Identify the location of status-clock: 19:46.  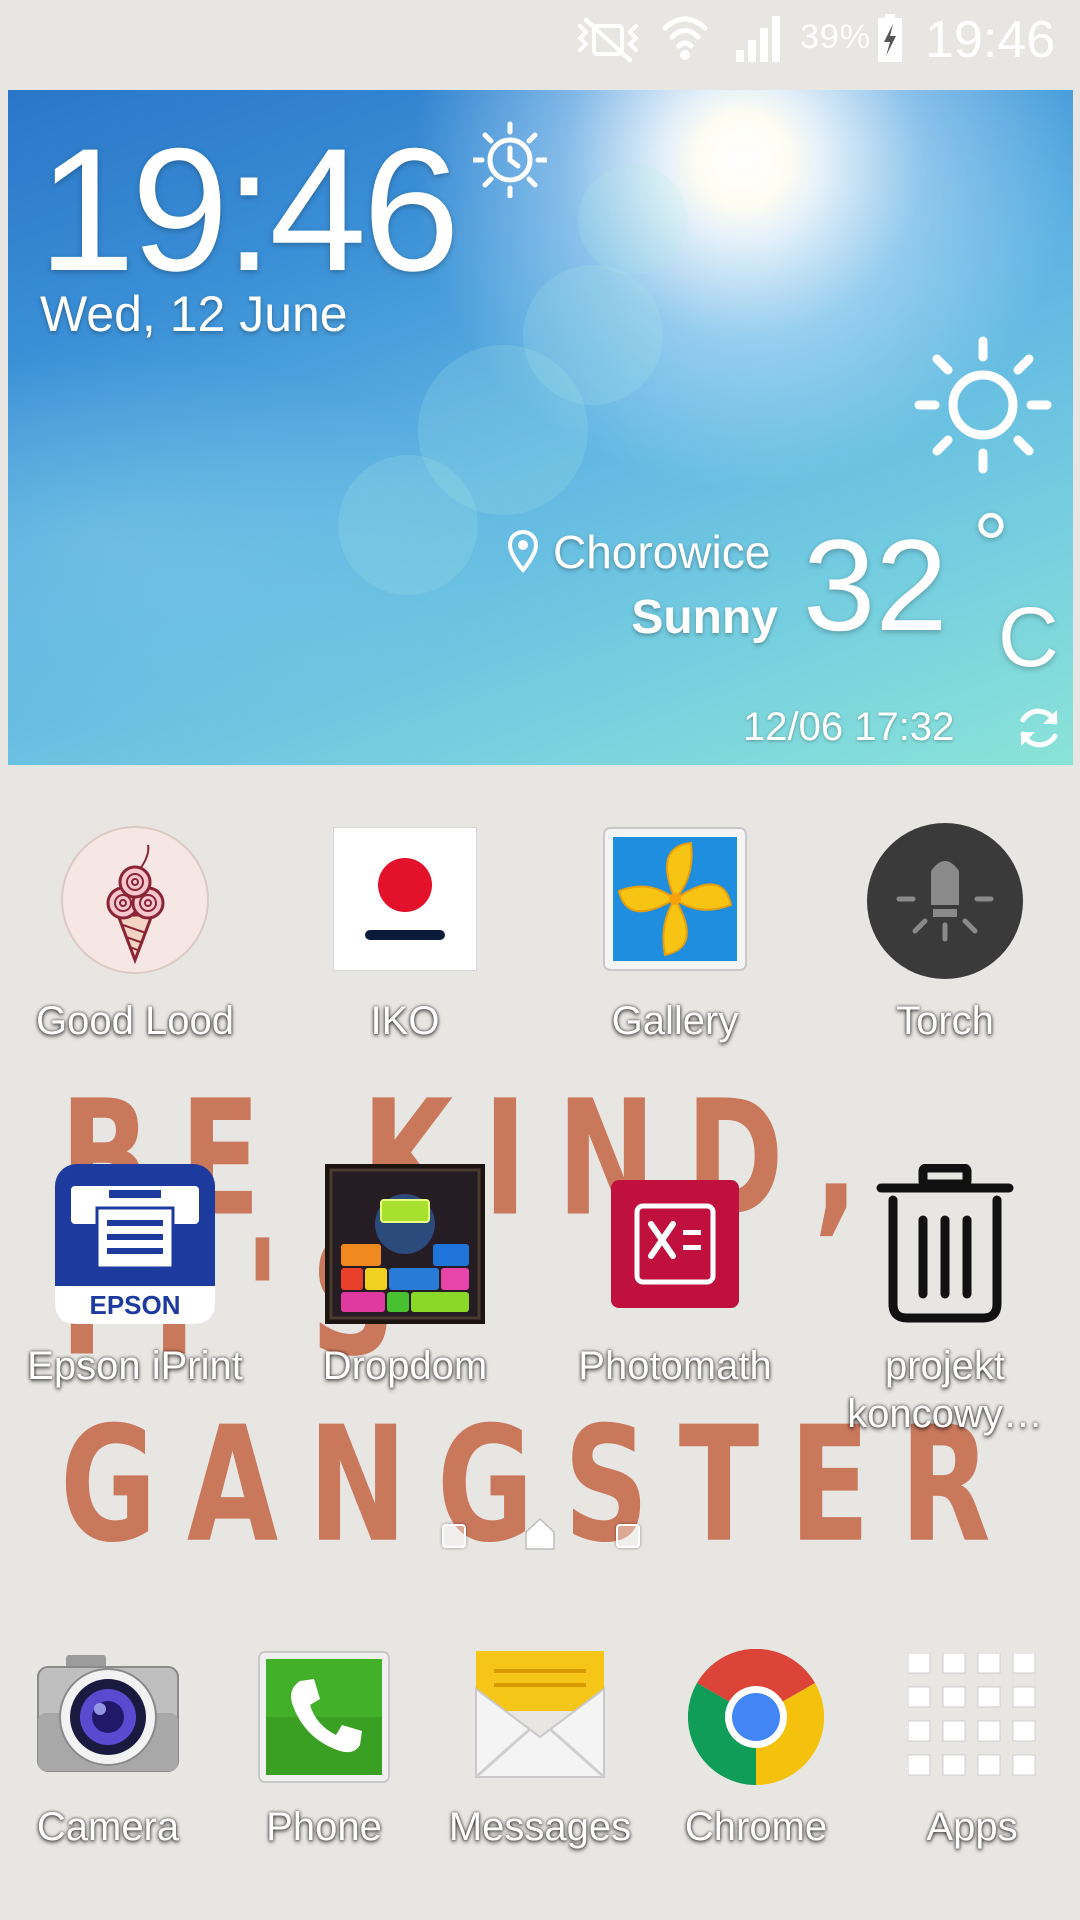
(990, 40).